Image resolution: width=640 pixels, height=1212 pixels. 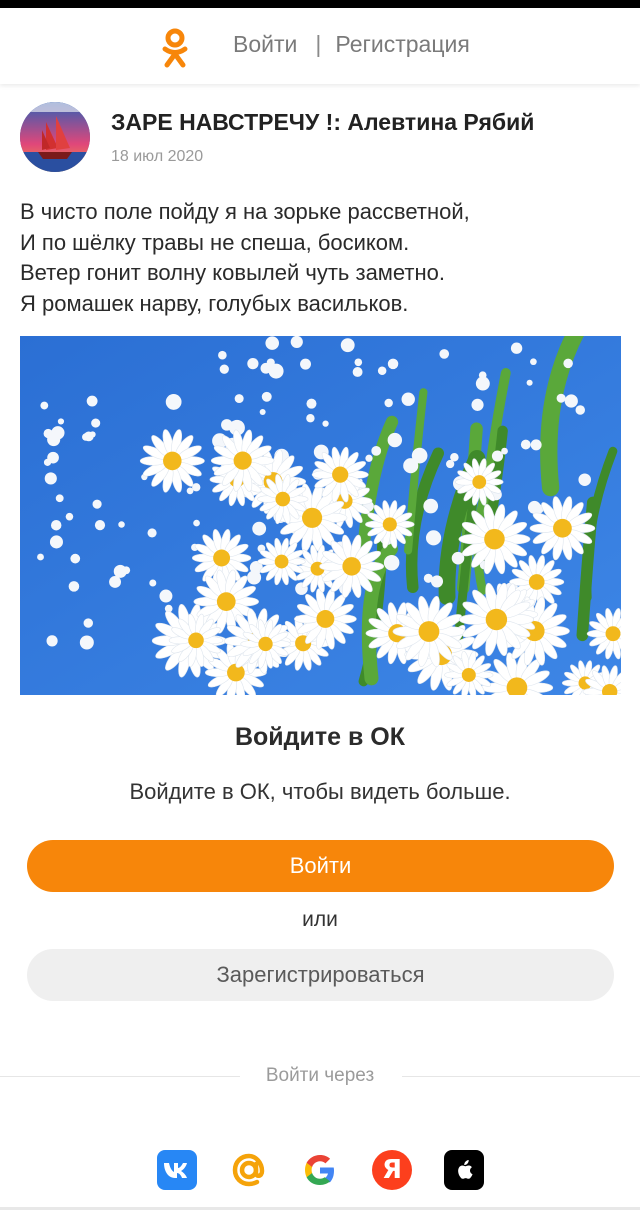 What do you see at coordinates (320, 975) in the screenshot?
I see `register-button: Зарегистрироваться` at bounding box center [320, 975].